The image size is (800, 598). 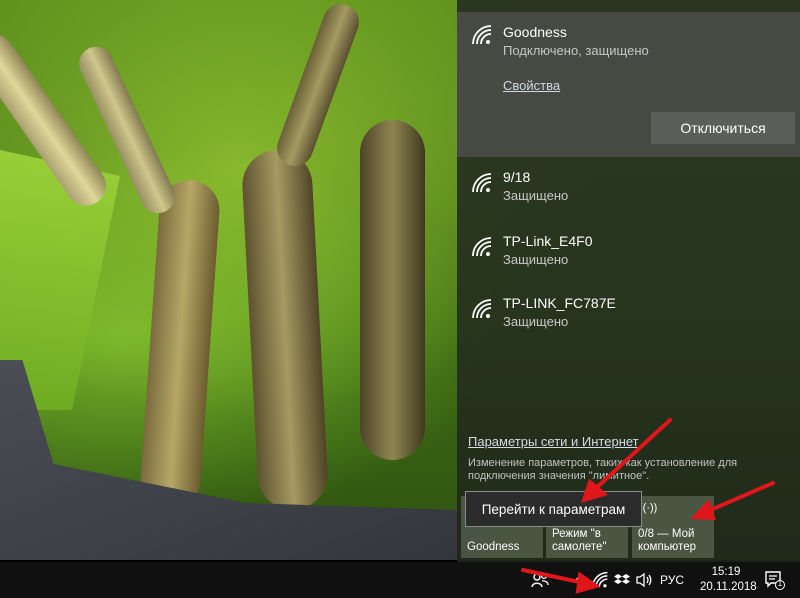 I want to click on tile-label: 0/8 — Мой компьютер, so click(x=667, y=540).